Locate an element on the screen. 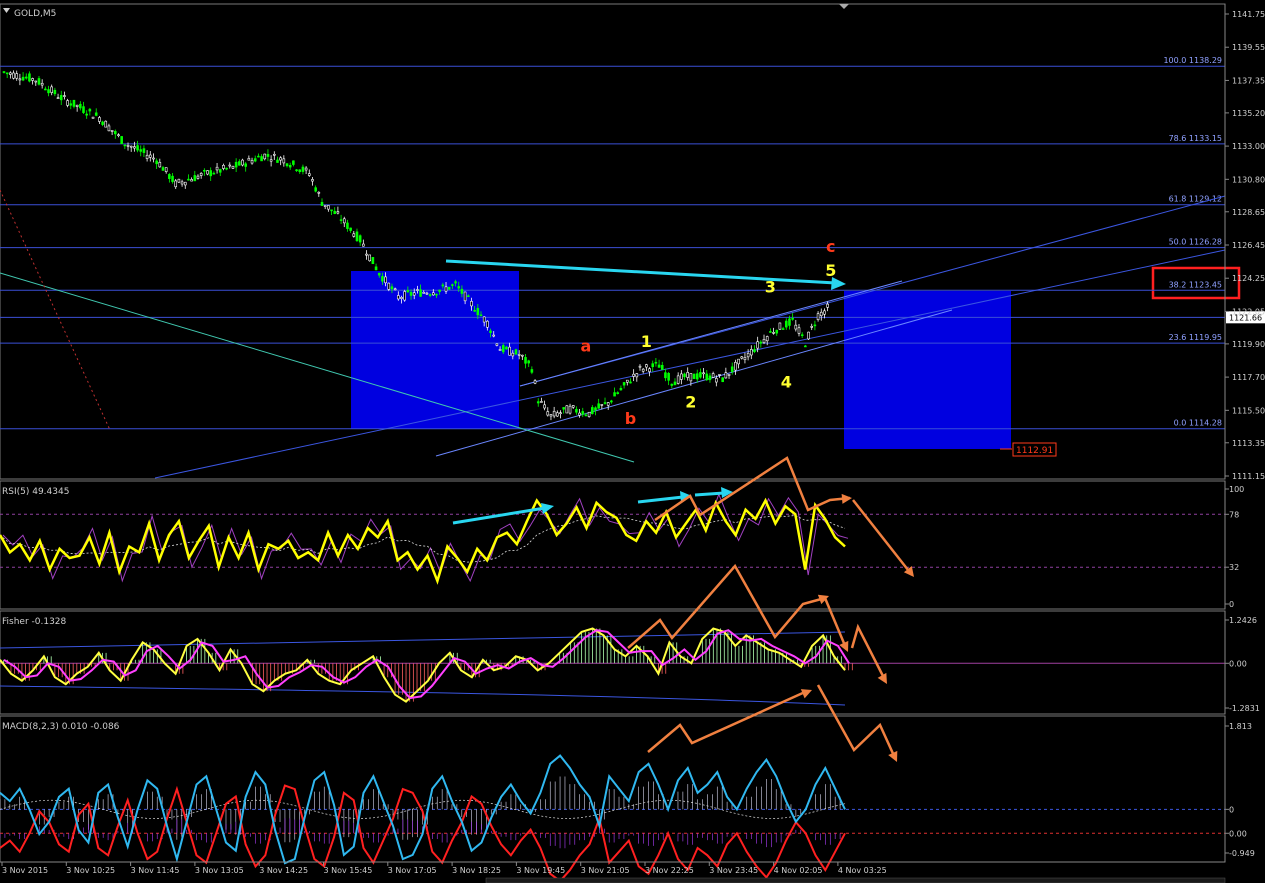 The height and width of the screenshot is (883, 1265). price-tick-label: 1126.45 is located at coordinates (1248, 245).